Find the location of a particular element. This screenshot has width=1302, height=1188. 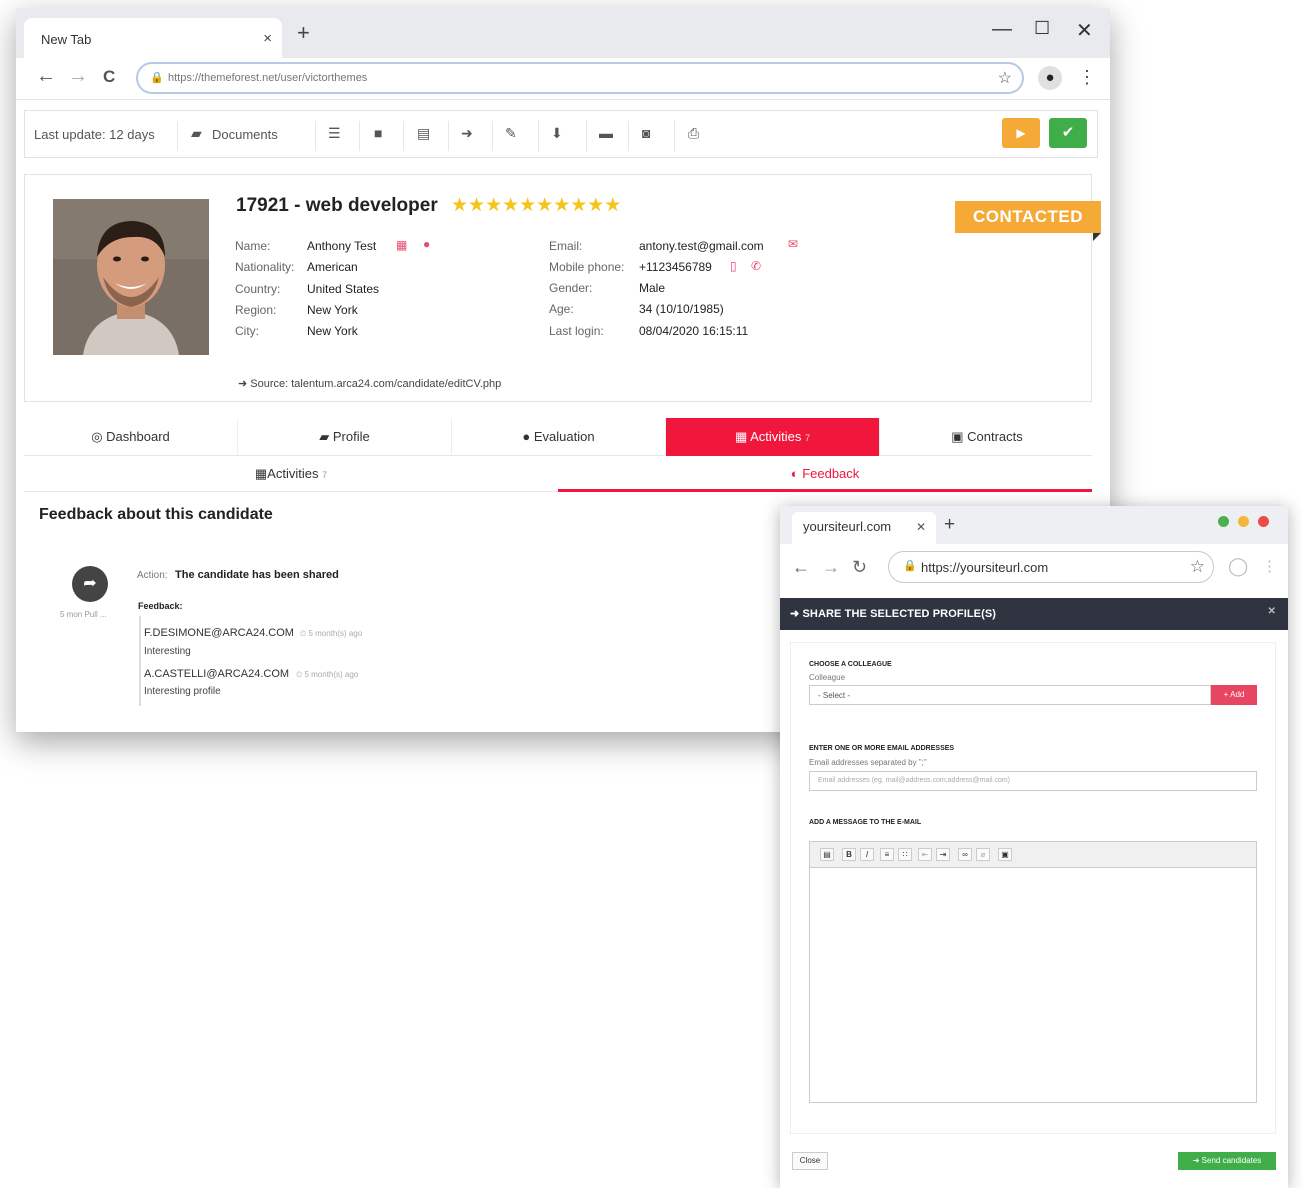

subtab-feedback: ◐ Feedback is located at coordinates (825, 474).